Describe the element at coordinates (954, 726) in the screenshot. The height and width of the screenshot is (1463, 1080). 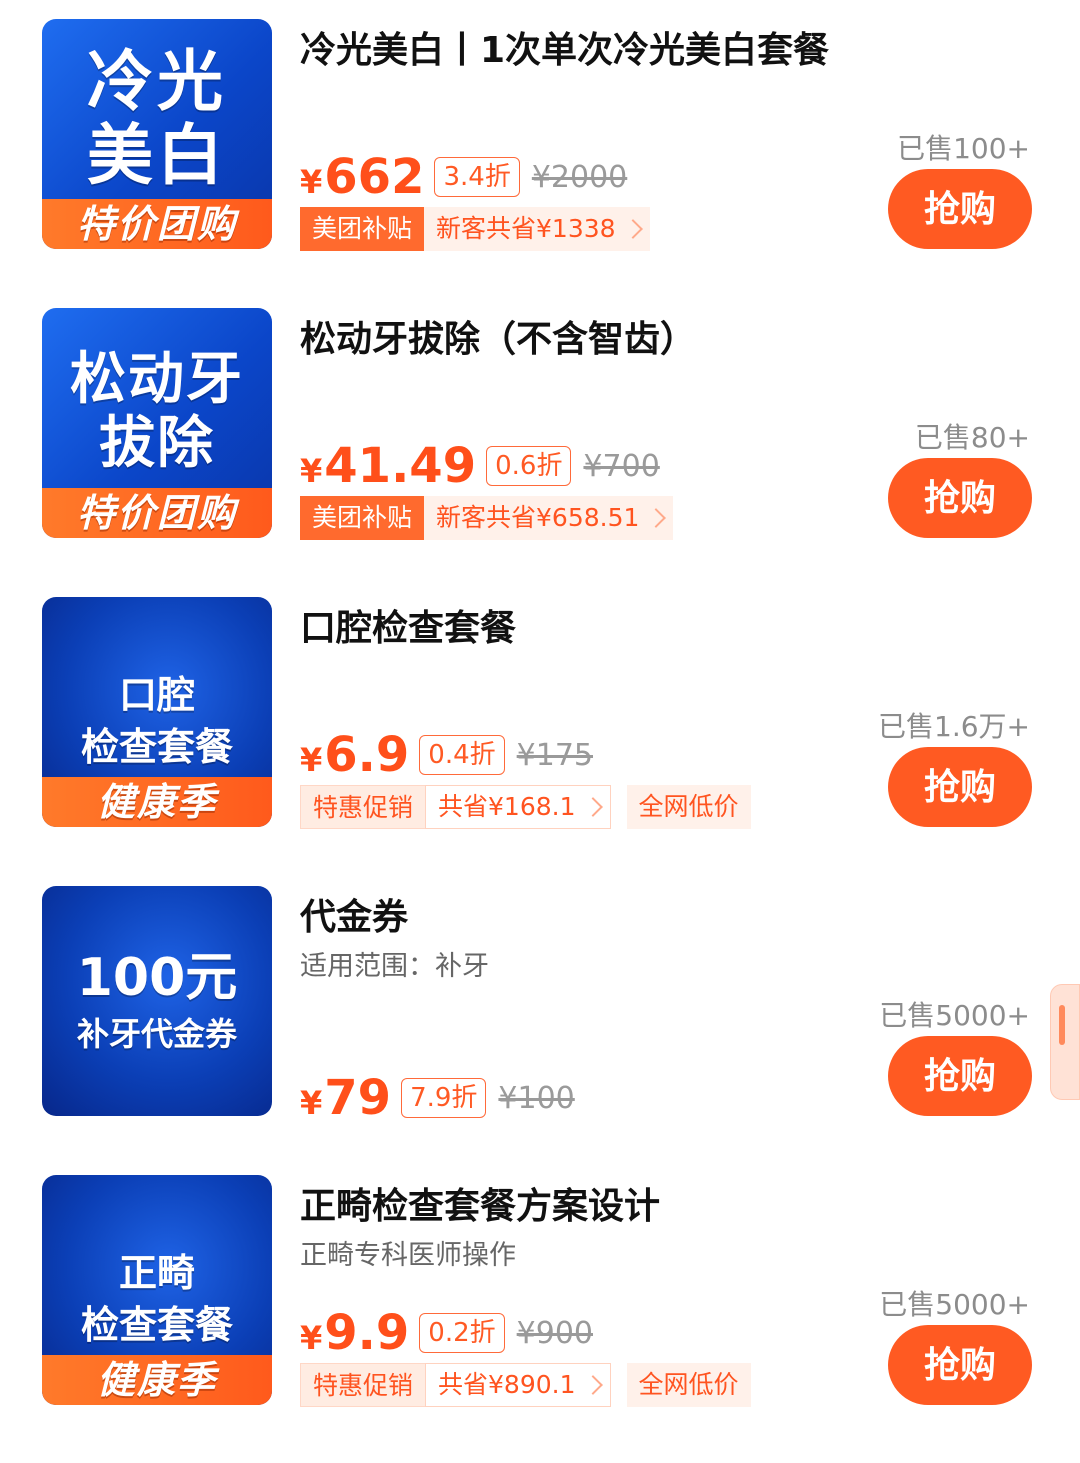
I see `sold-count: 已售1.6万+` at that location.